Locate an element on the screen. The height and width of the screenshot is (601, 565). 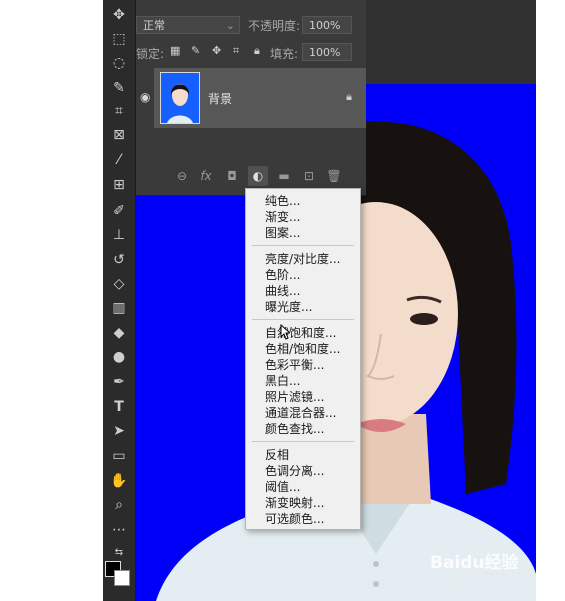
pen-tool-icon: ✒ is located at coordinates (119, 382).